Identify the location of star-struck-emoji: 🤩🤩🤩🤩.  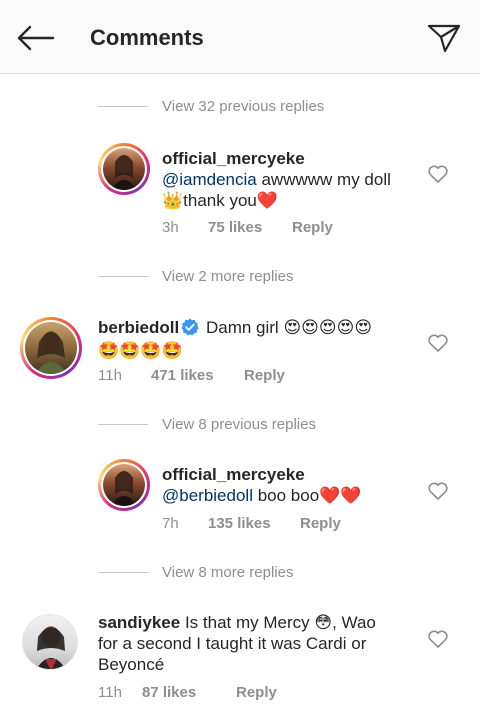
(140, 350).